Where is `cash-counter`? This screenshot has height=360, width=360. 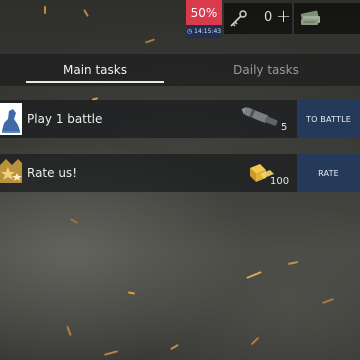
cash-counter is located at coordinates (327, 18).